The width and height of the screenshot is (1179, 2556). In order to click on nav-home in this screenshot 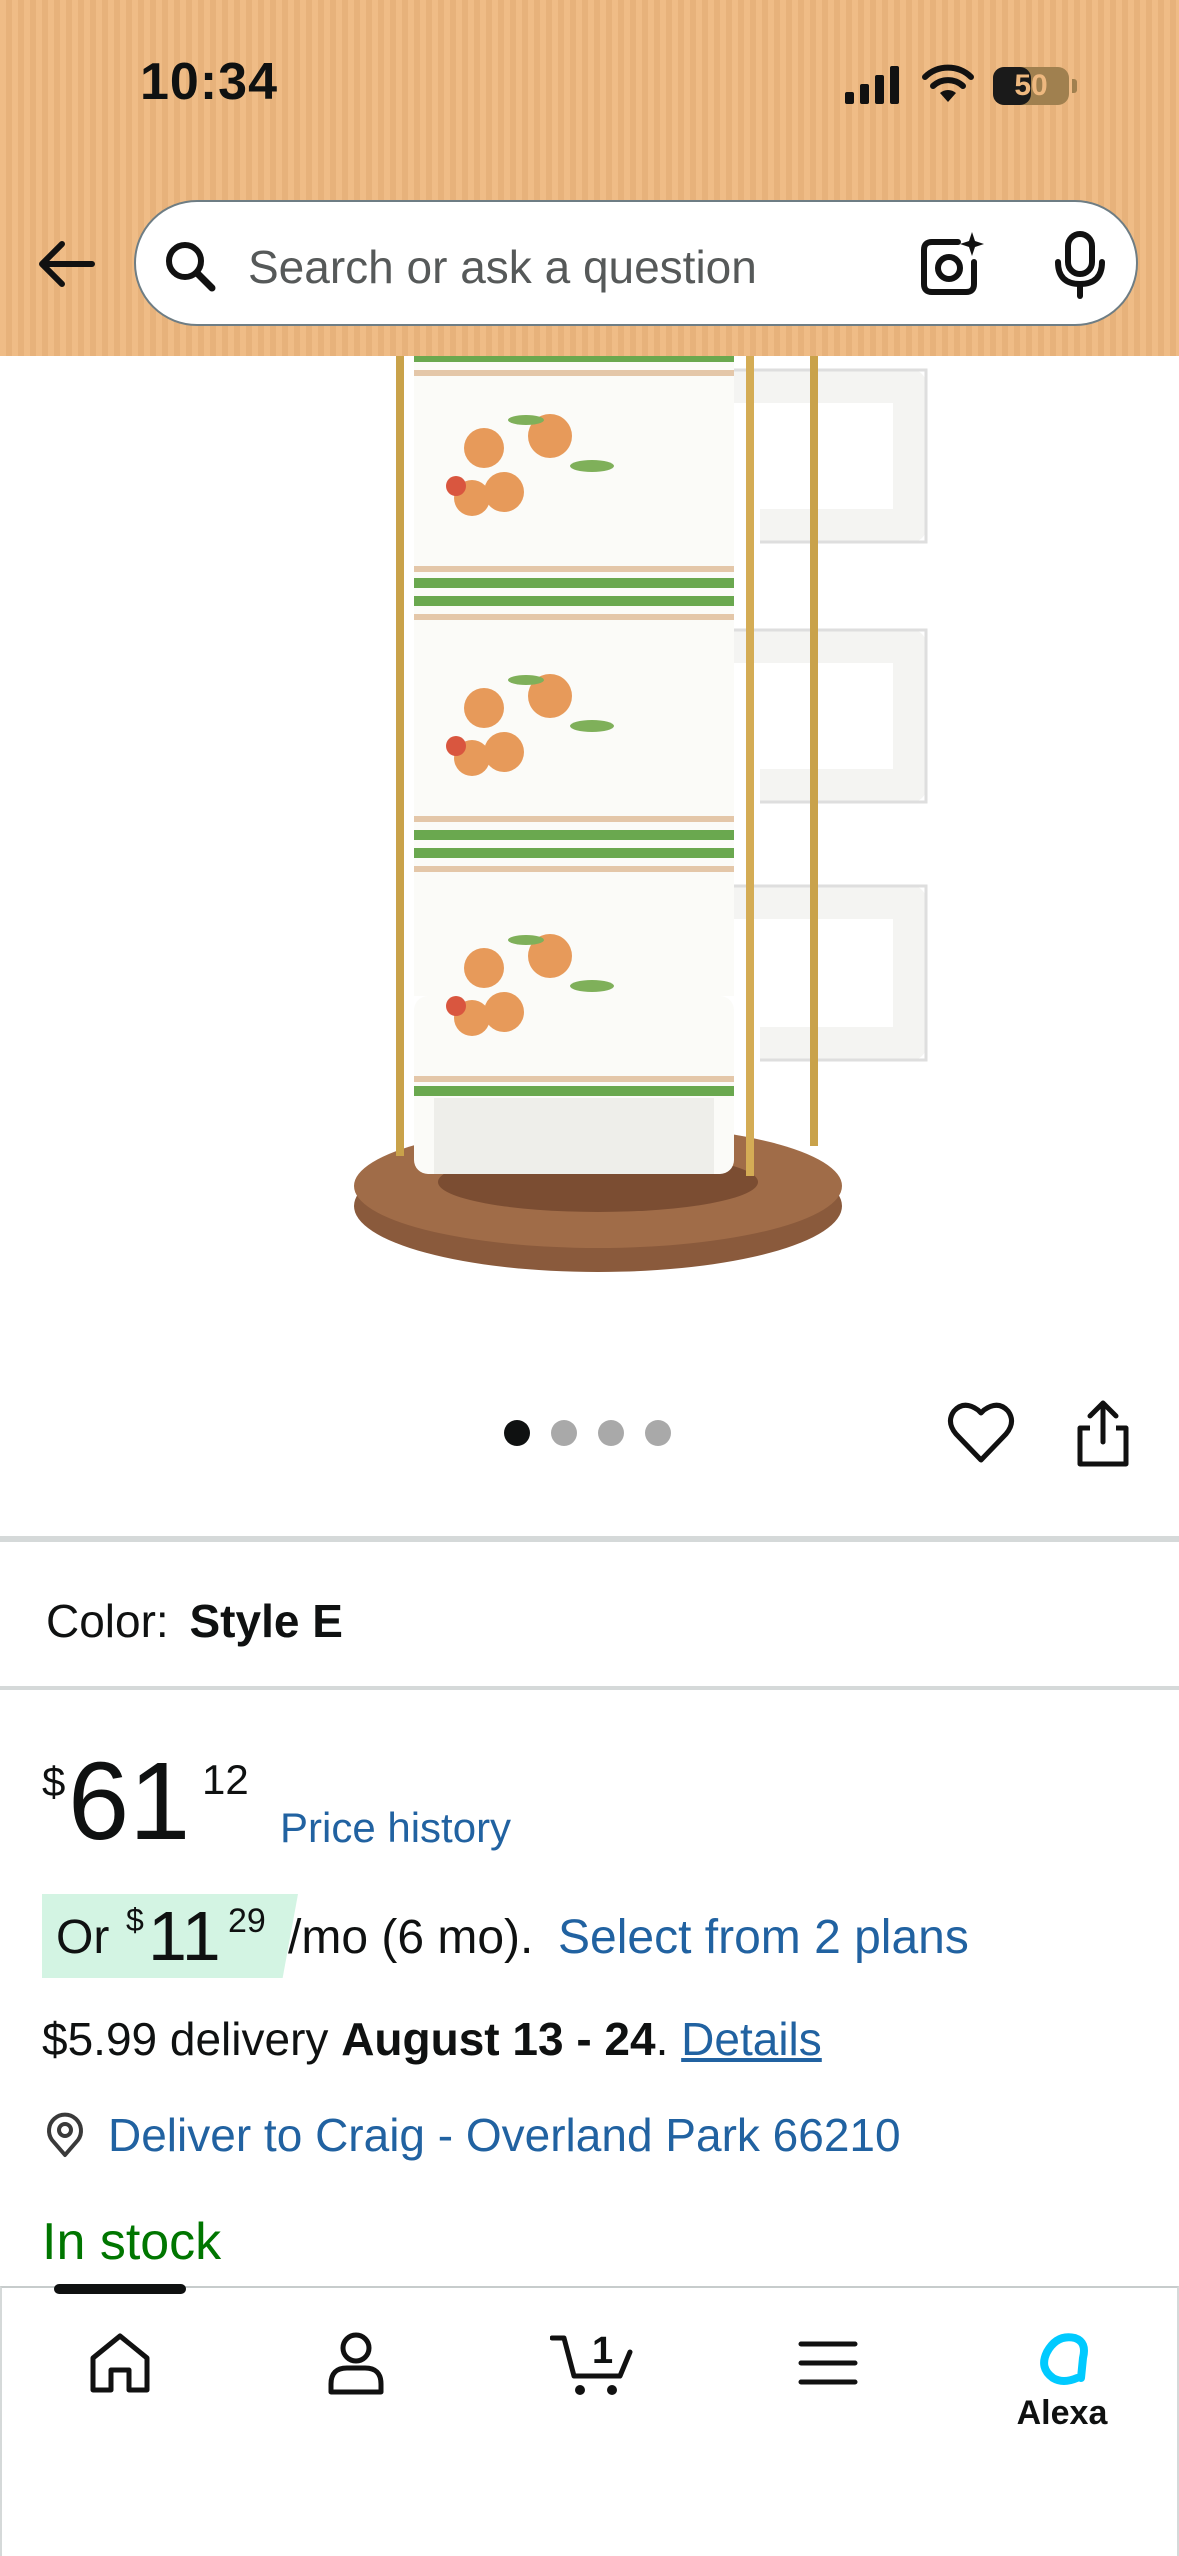, I will do `click(120, 2403)`.